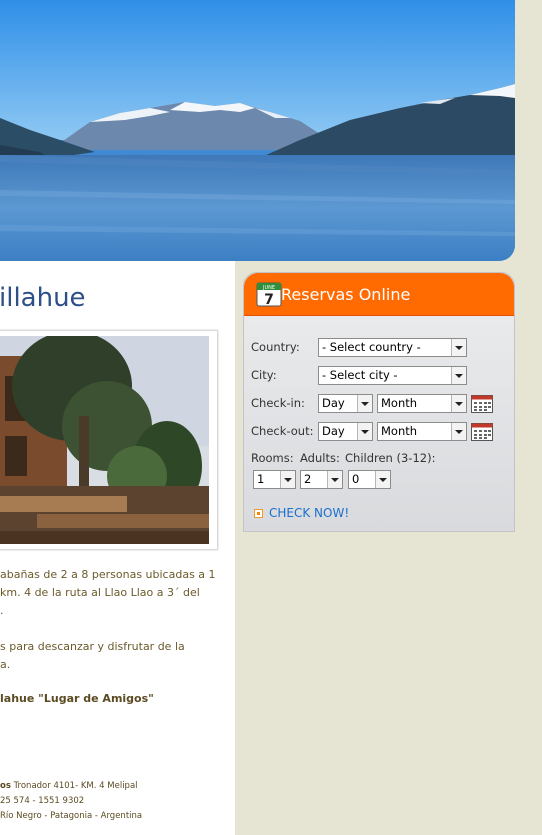  What do you see at coordinates (92, 646) in the screenshot?
I see `second-line-1: s para descanzar y disfrutar de la` at bounding box center [92, 646].